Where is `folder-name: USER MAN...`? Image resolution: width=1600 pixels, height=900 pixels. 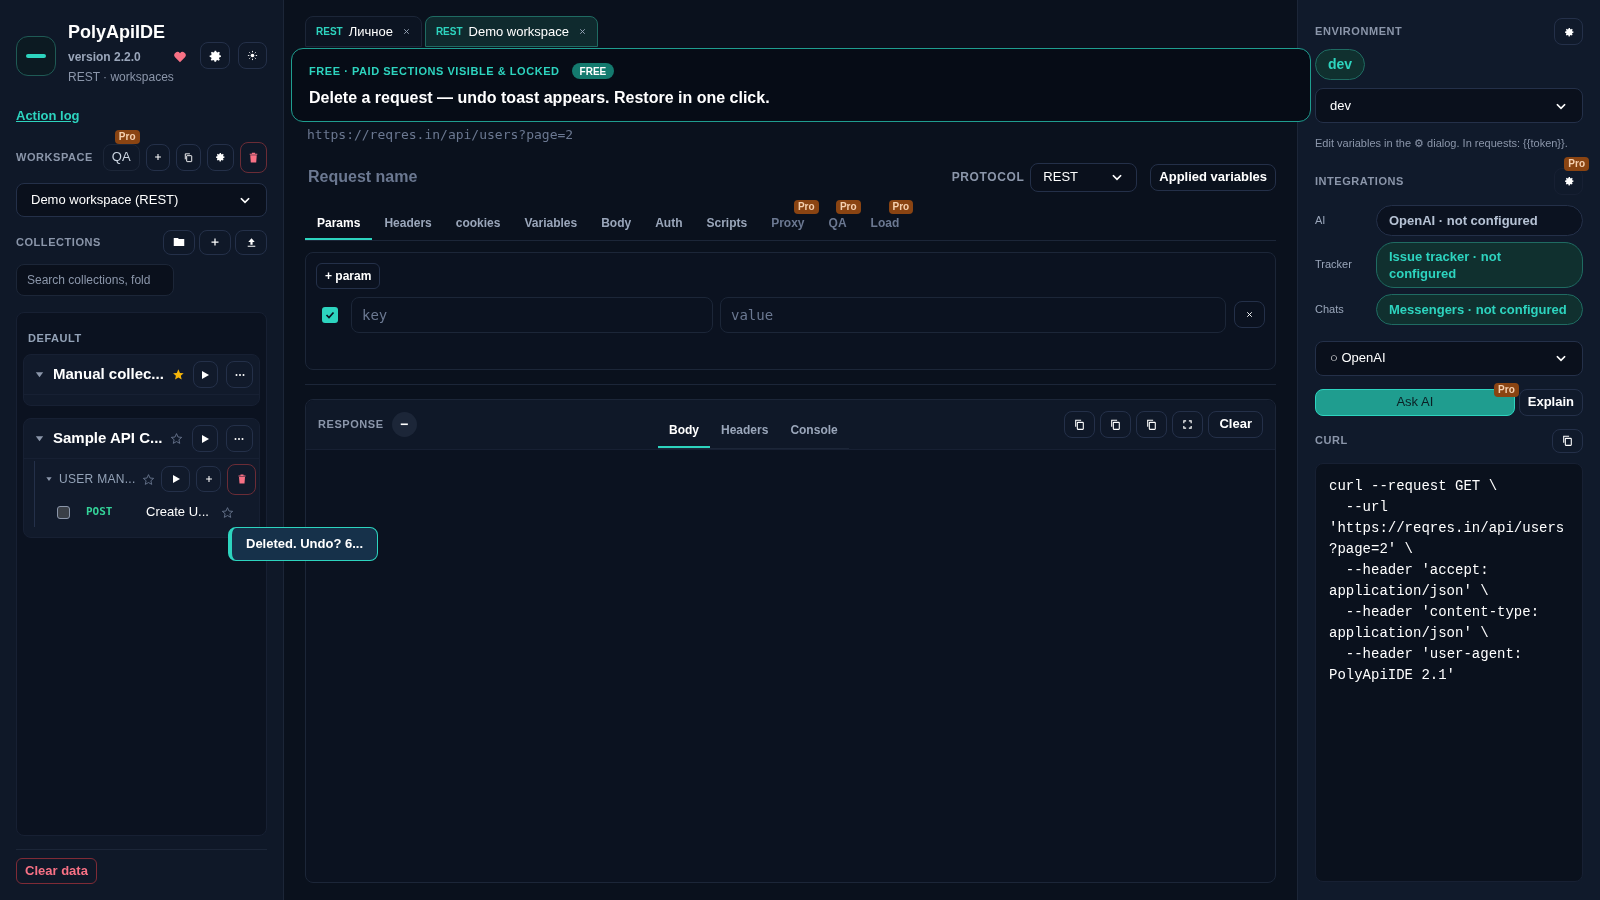
folder-name: USER MAN... is located at coordinates (97, 479).